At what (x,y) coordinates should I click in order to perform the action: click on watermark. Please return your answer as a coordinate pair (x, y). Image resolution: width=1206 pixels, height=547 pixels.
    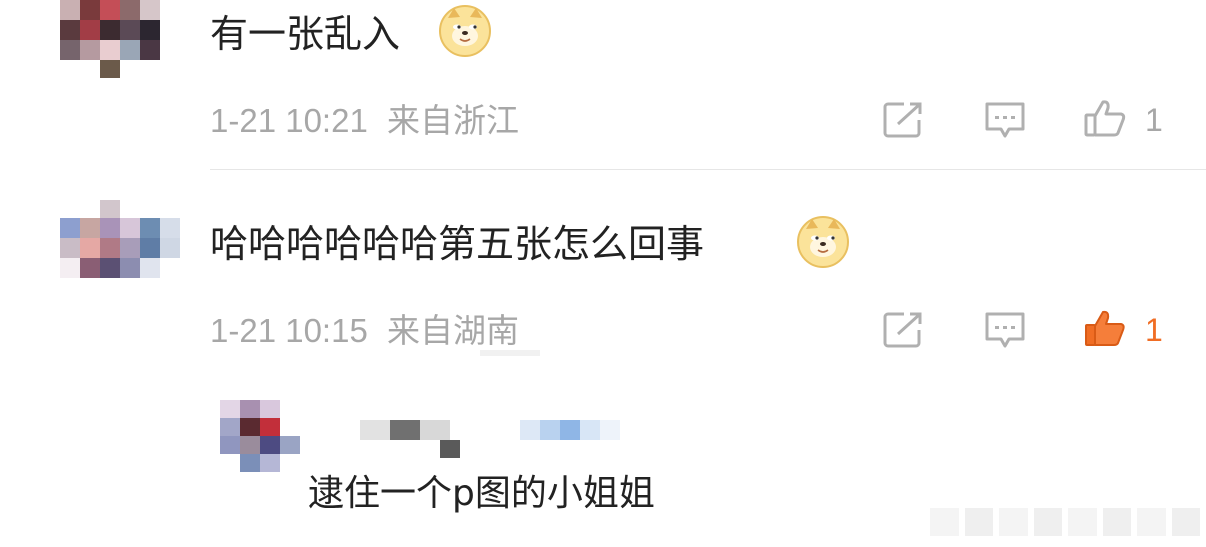
    Looking at the image, I should click on (1065, 522).